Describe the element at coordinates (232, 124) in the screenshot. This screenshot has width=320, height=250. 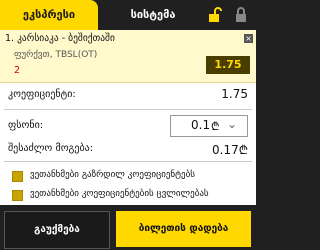
I see `chevron-down-icon: ⌄` at that location.